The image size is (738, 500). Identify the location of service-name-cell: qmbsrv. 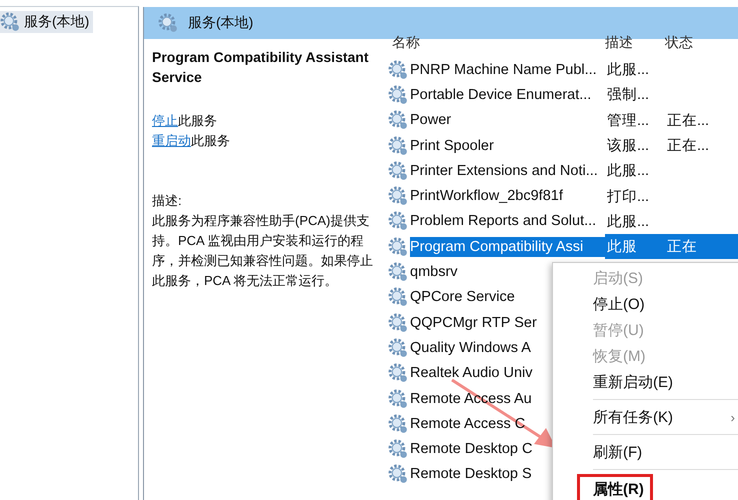
(434, 272).